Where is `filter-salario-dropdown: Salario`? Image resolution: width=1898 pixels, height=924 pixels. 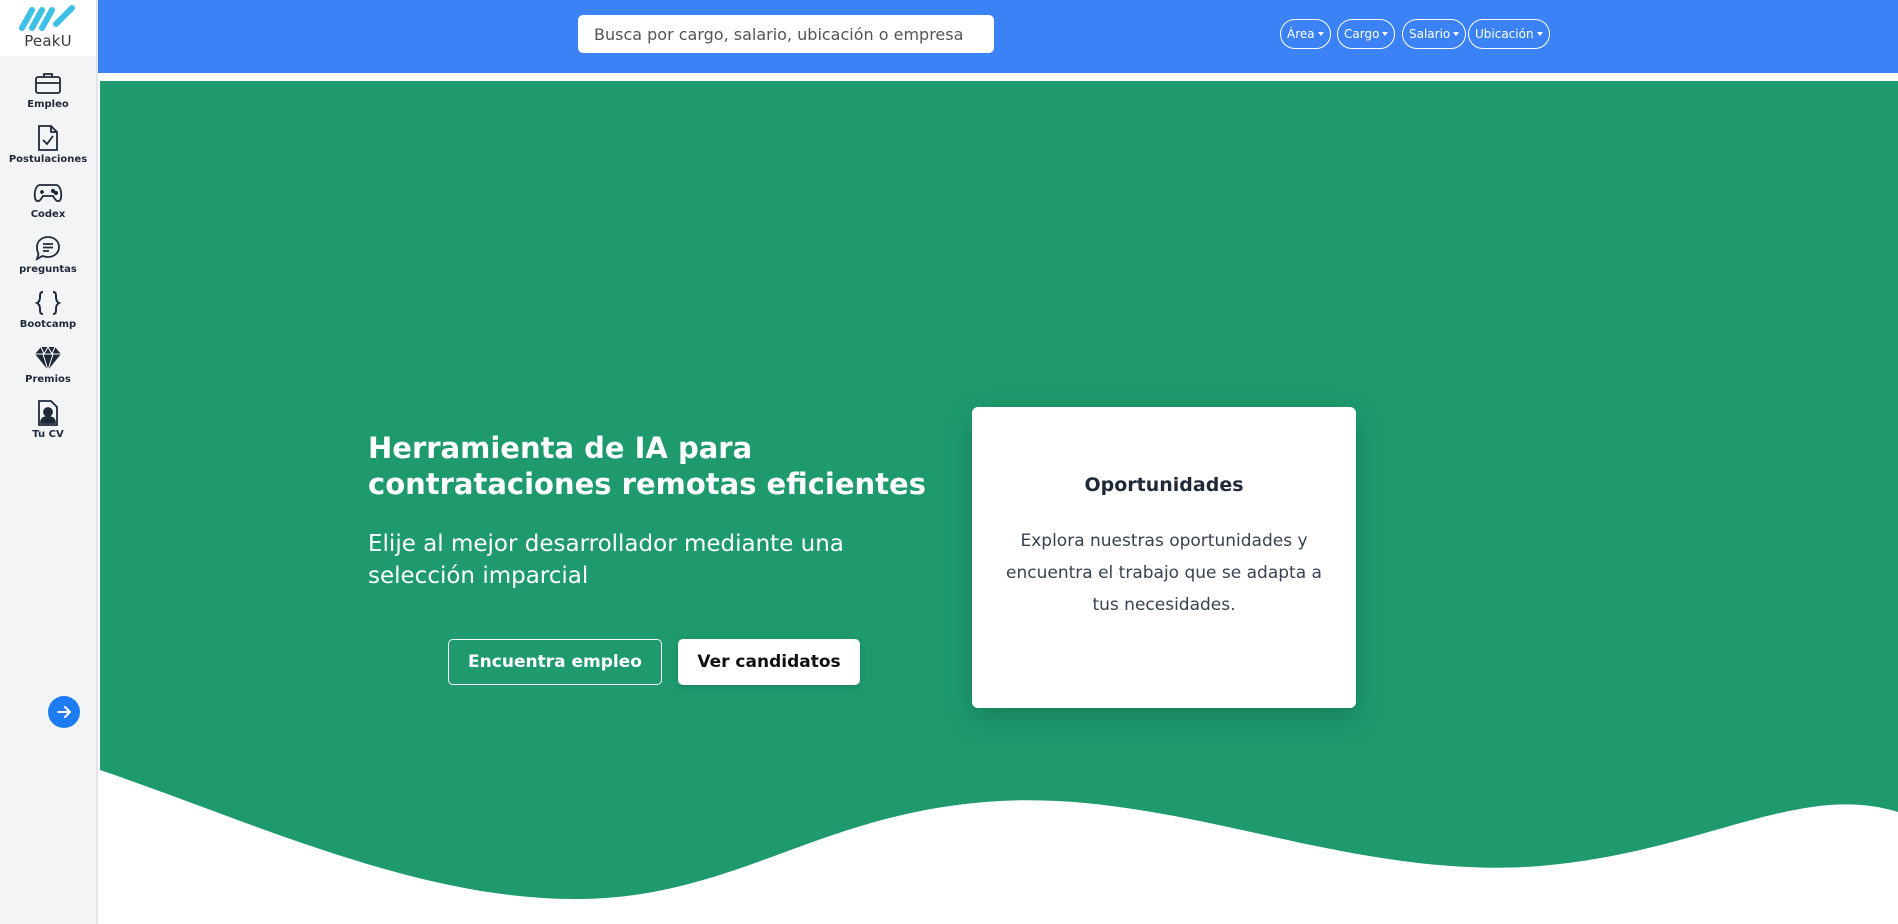
filter-salario-dropdown: Salario is located at coordinates (1434, 34).